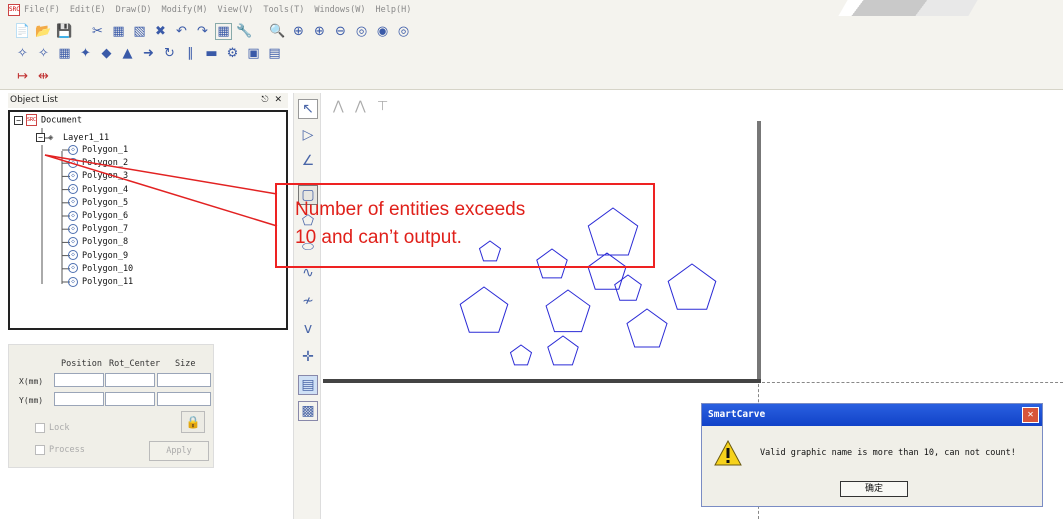  I want to click on dialog-title-bar: SmartCarve ✕, so click(872, 415).